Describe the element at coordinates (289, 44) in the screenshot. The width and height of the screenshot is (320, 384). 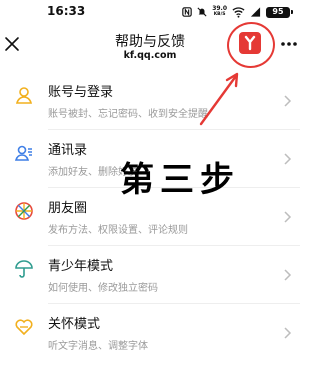
I see `more-icon` at that location.